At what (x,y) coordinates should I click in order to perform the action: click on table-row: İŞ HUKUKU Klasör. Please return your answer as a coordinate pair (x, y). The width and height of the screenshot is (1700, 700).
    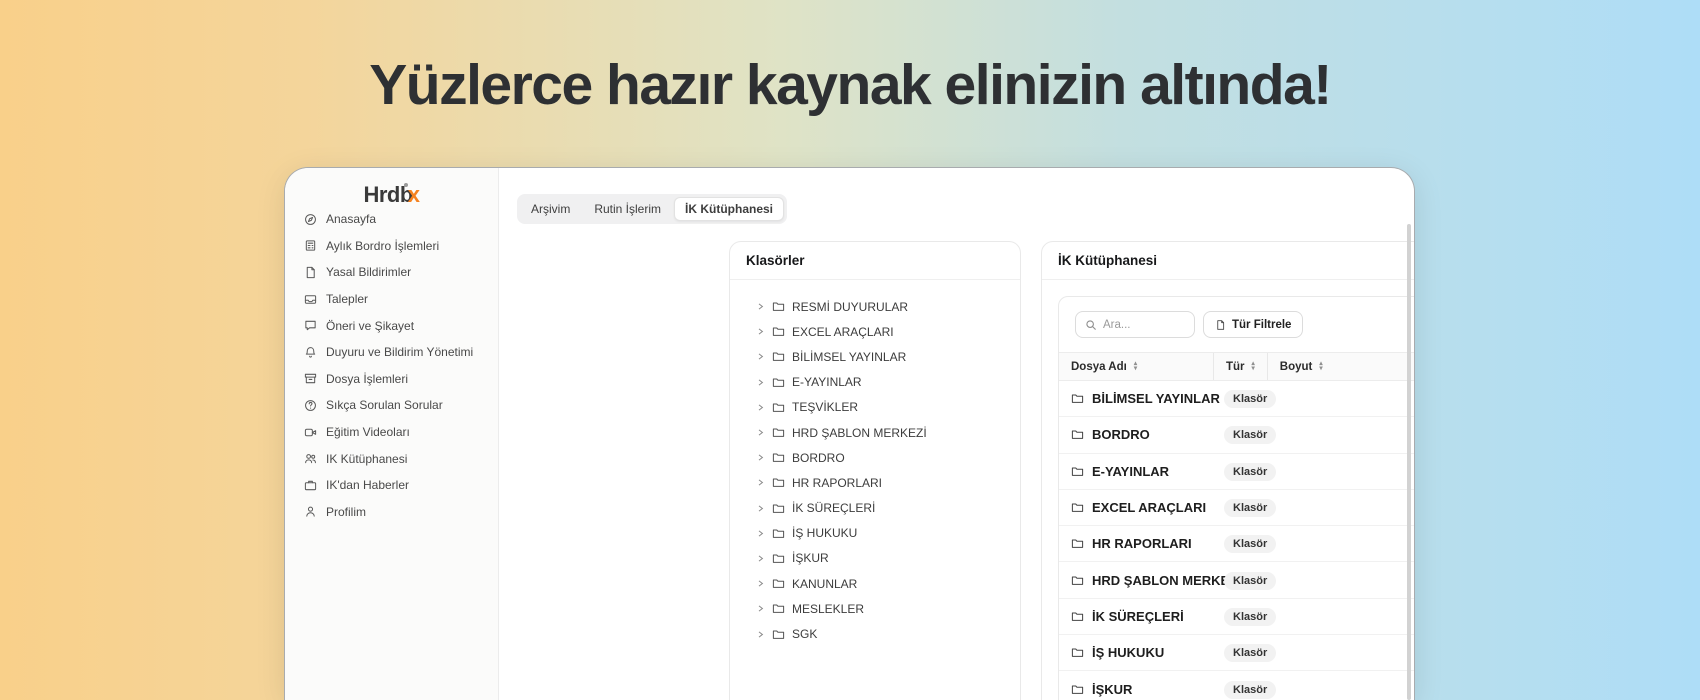
    Looking at the image, I should click on (1236, 653).